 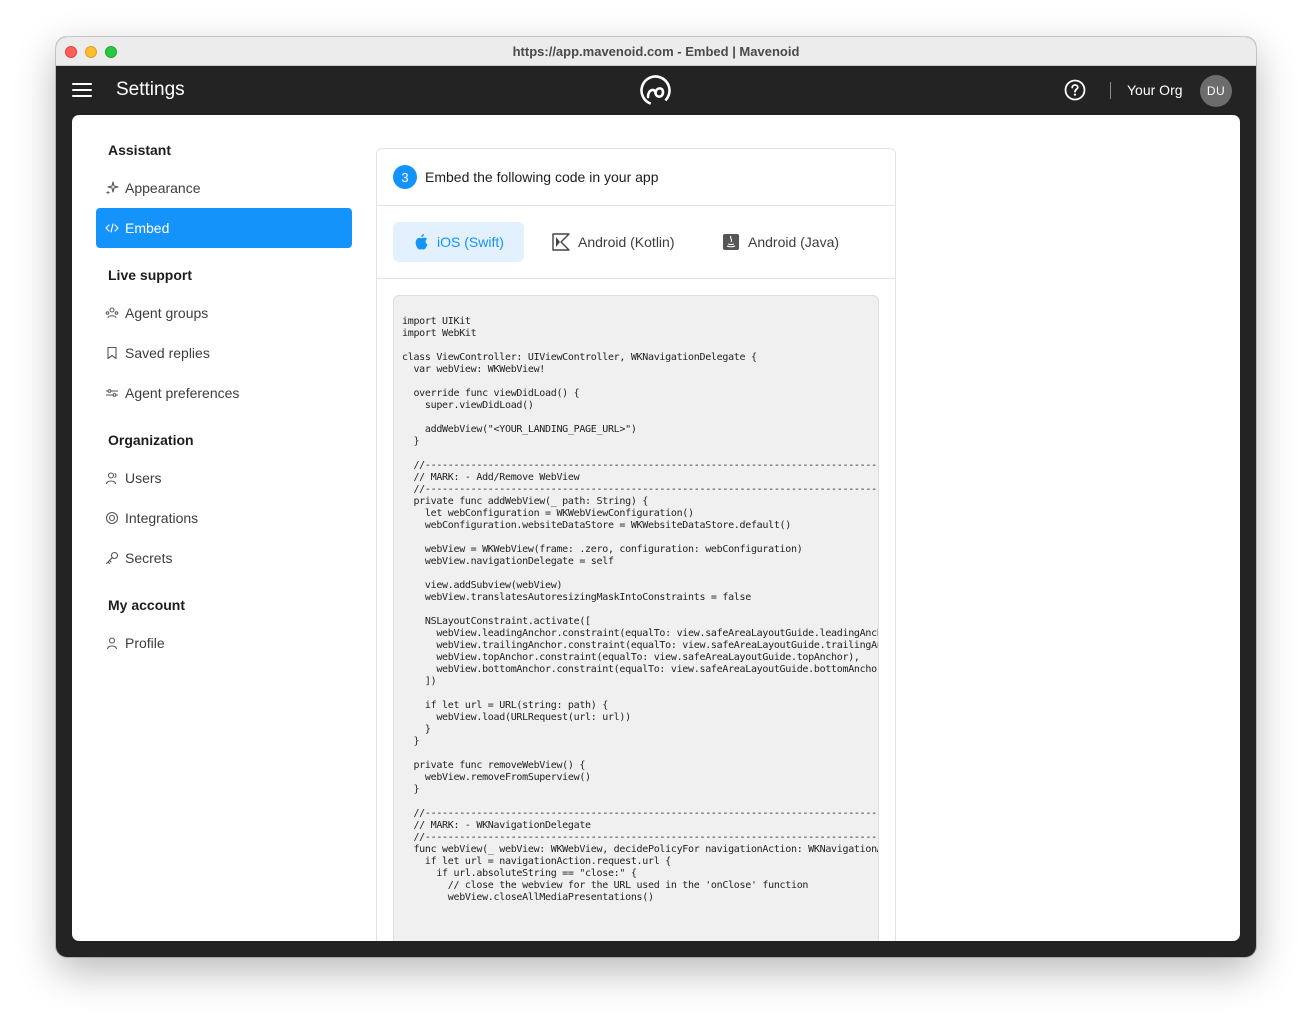 What do you see at coordinates (112, 313) in the screenshot?
I see `agent-groups-icon` at bounding box center [112, 313].